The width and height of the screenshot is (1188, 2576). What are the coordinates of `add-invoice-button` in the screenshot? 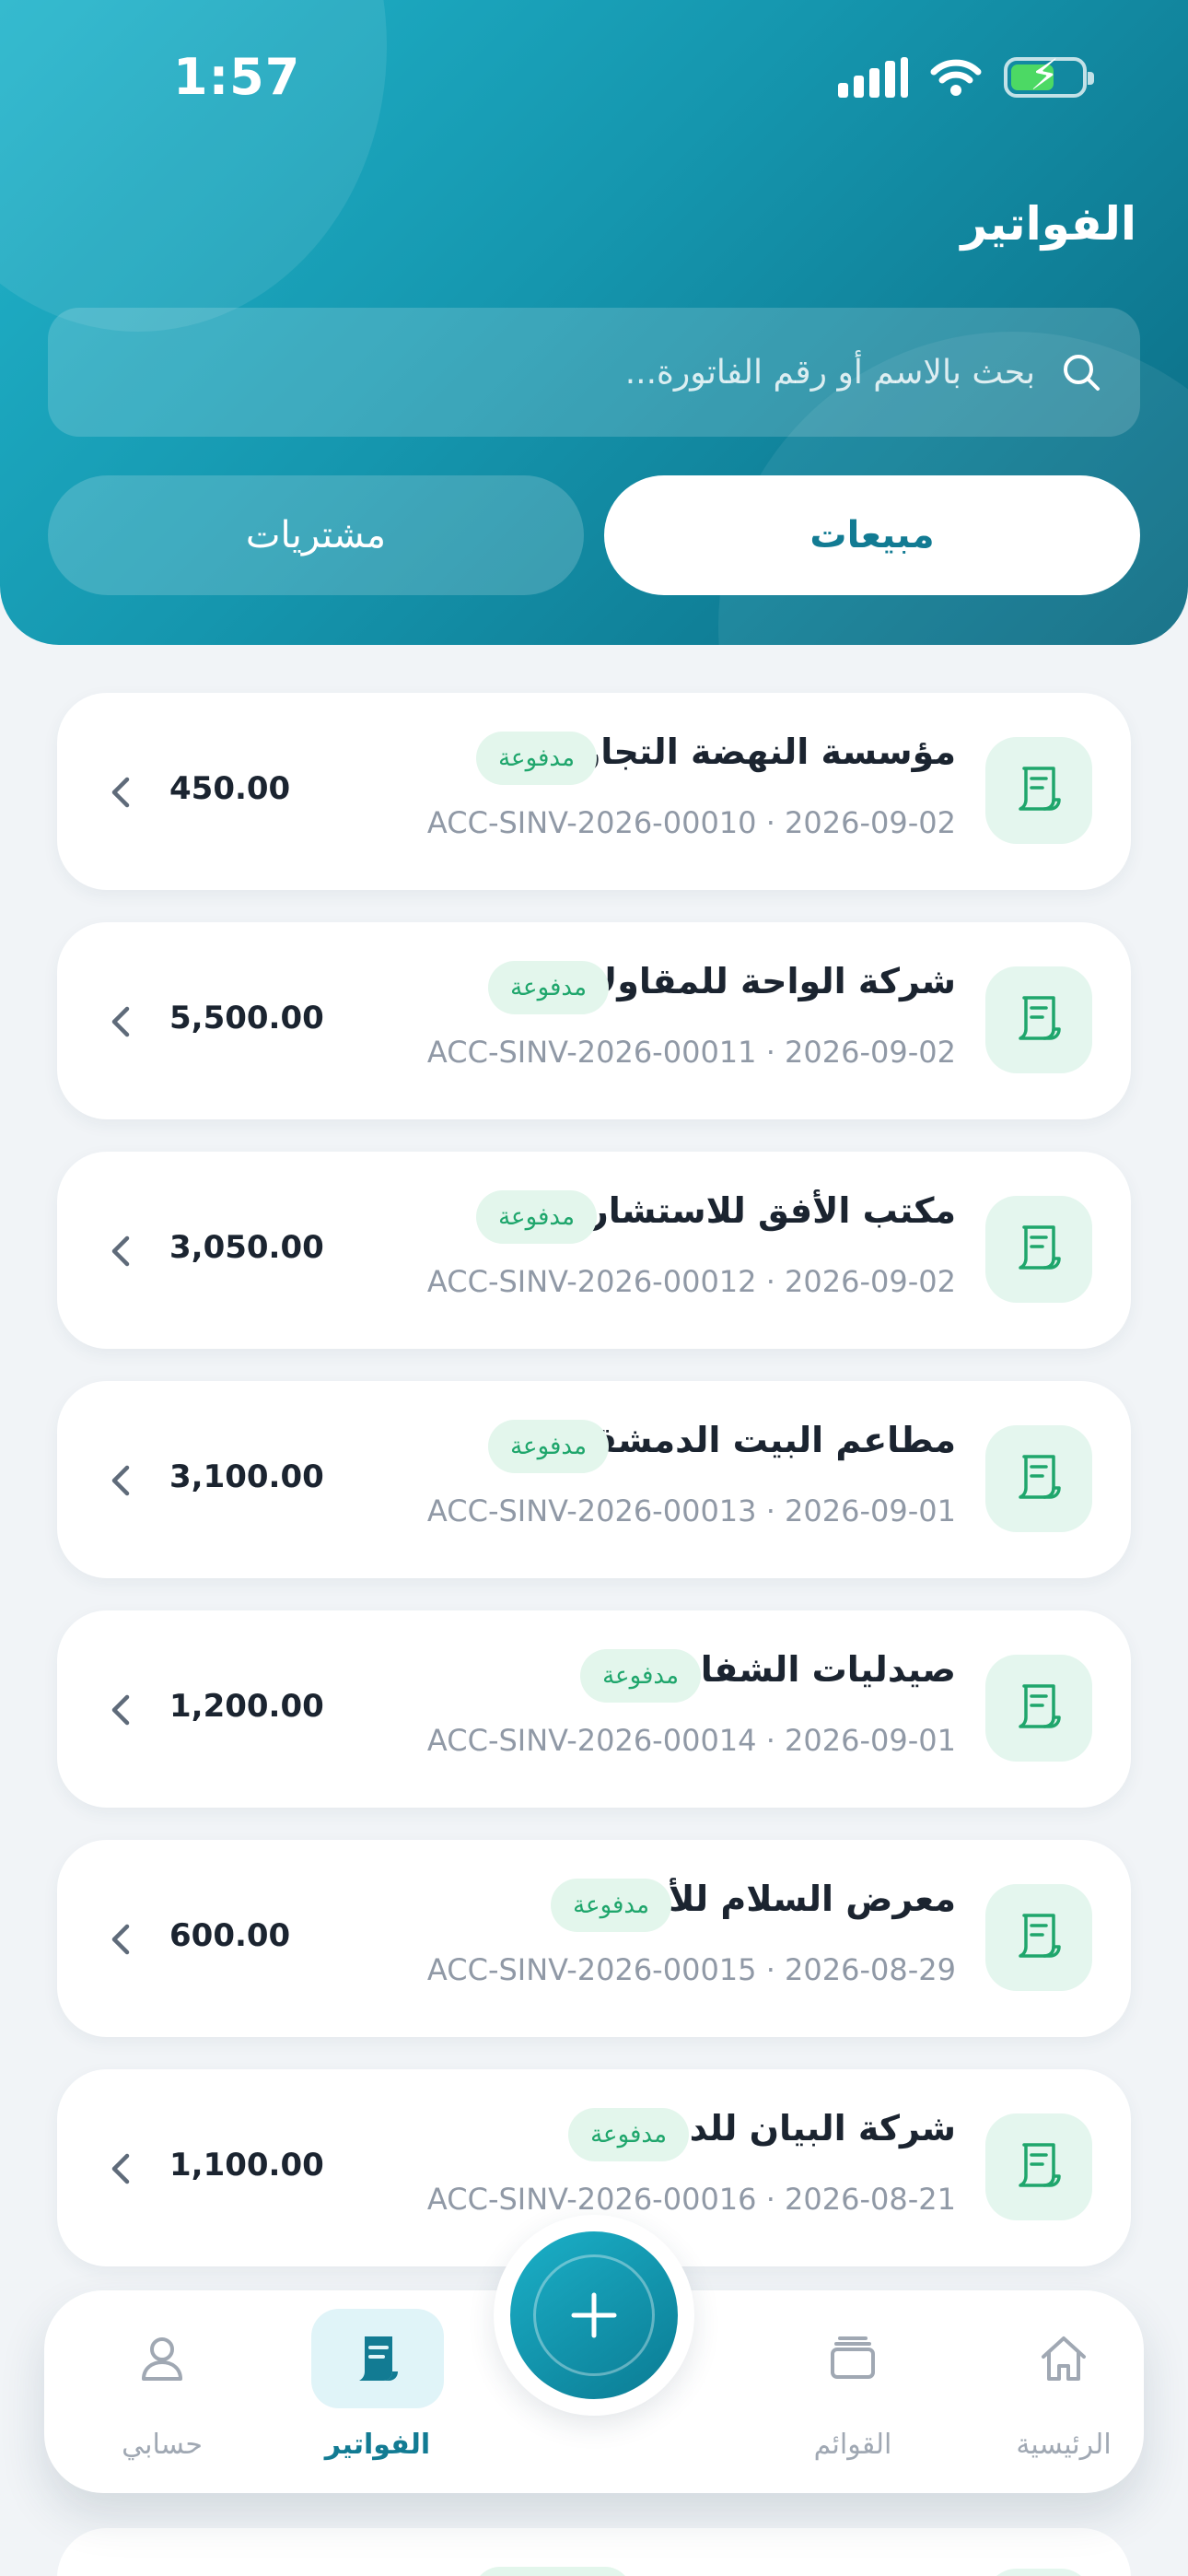 It's located at (594, 2315).